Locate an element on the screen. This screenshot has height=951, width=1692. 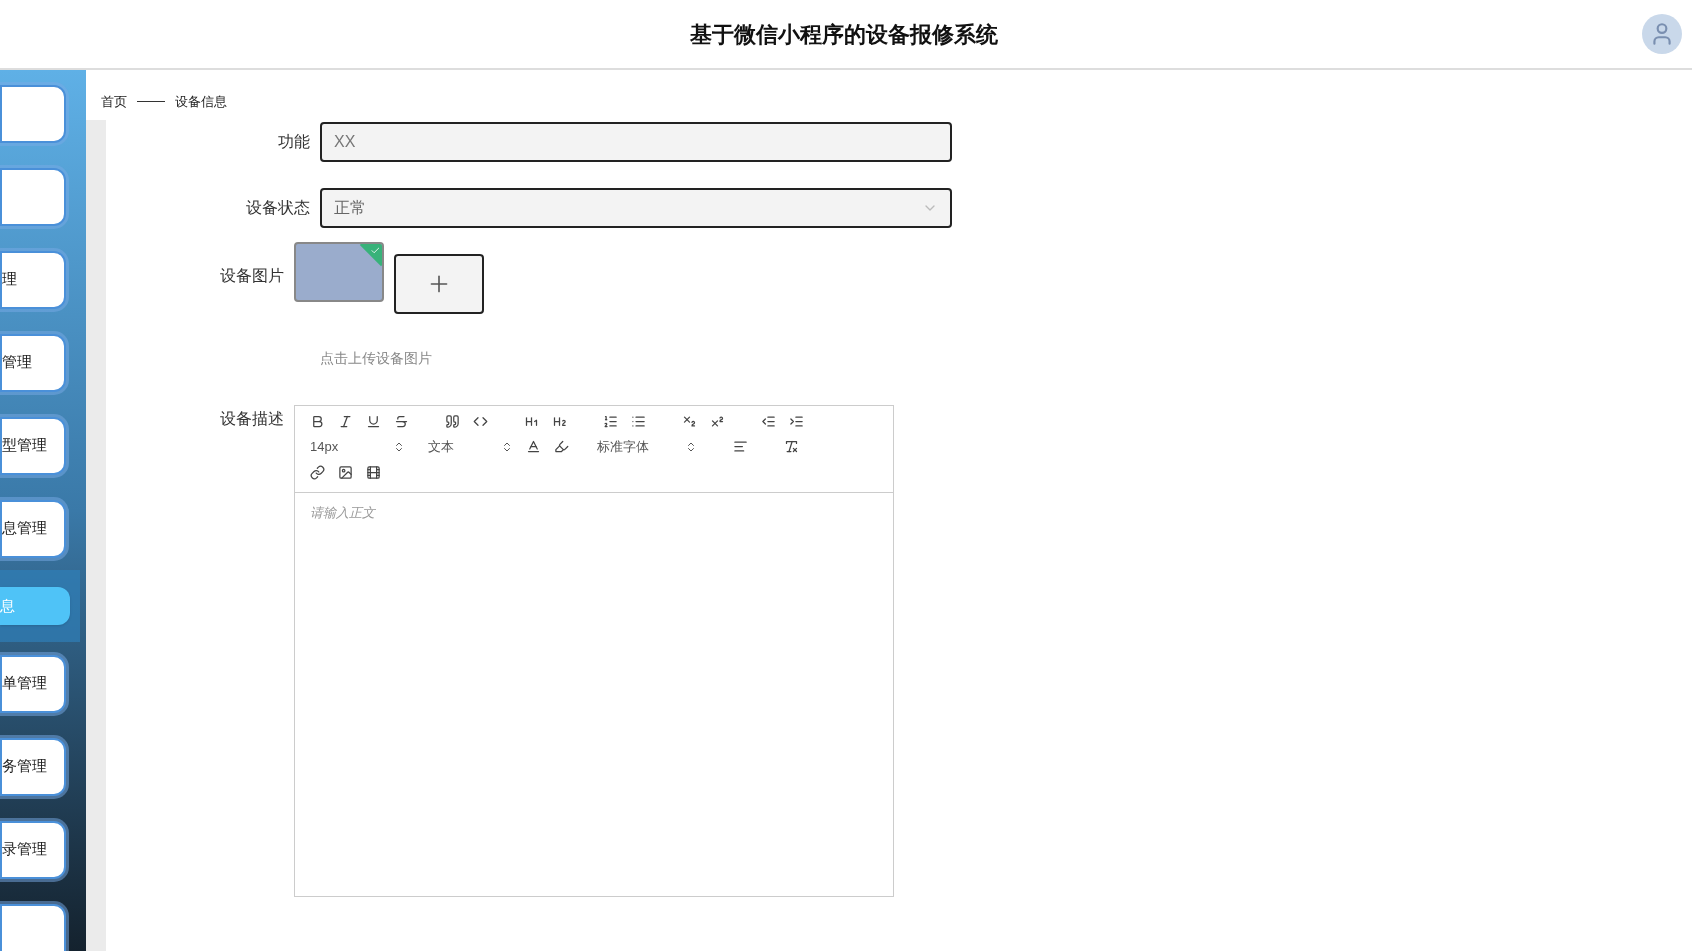
form-label: 设备图片 is located at coordinates (252, 275).